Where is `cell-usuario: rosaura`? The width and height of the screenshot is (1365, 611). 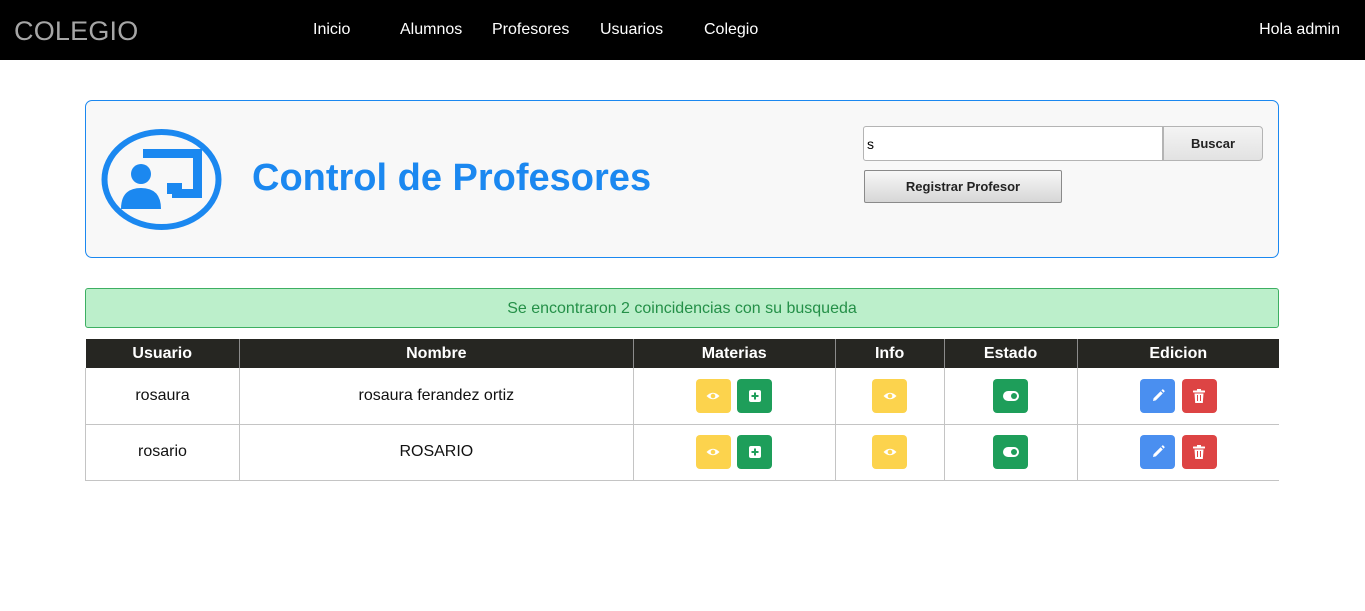 cell-usuario: rosaura is located at coordinates (162, 396).